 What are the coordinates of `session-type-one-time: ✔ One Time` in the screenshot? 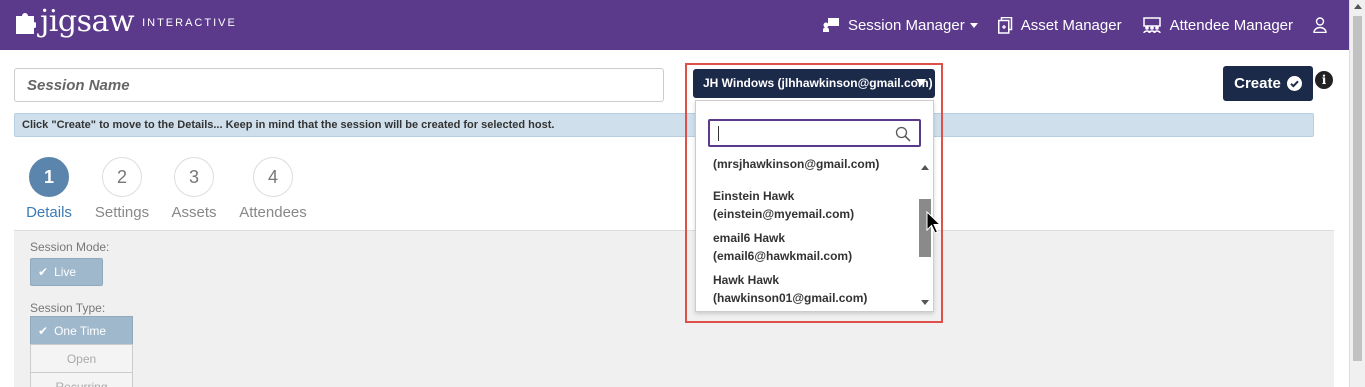 It's located at (81, 330).